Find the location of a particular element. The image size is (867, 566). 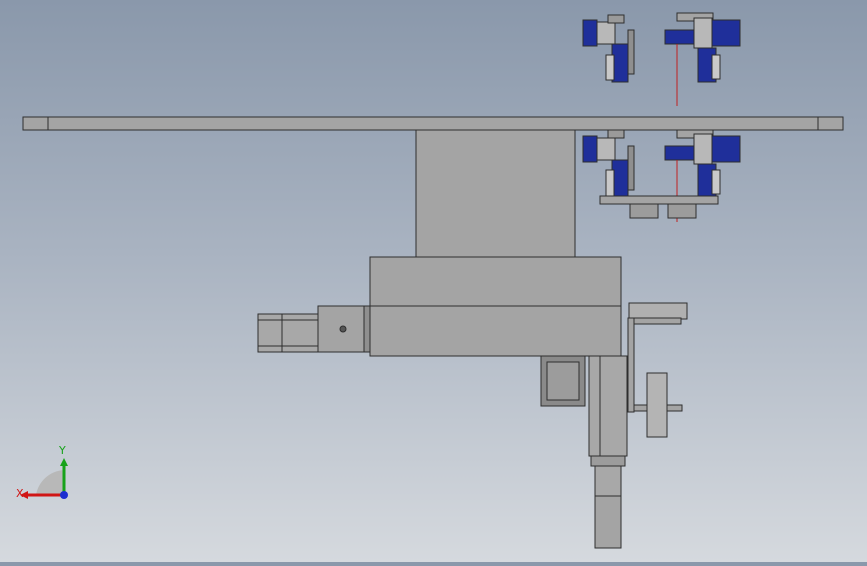

triad-x-label: X is located at coordinates (20, 493).